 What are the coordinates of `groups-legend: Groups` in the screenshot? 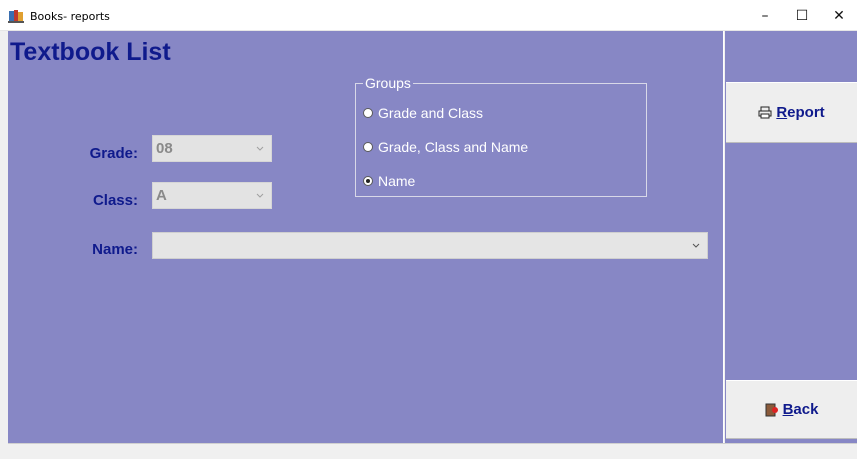 It's located at (388, 83).